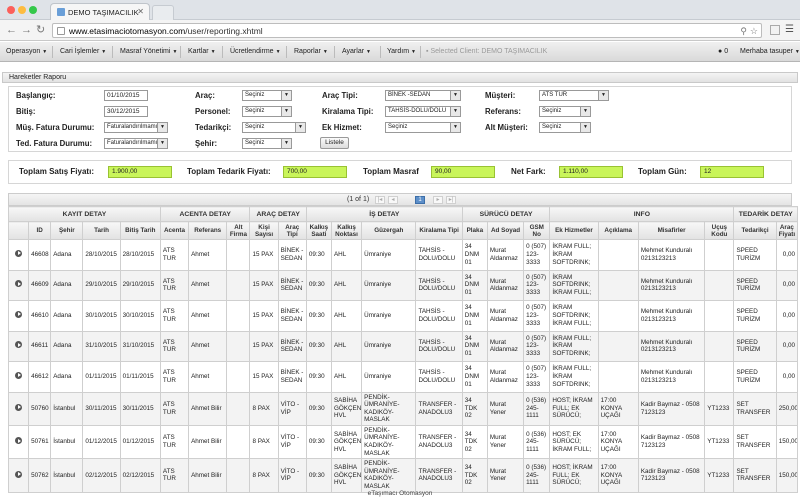 The height and width of the screenshot is (500, 800). What do you see at coordinates (474, 230) in the screenshot?
I see `column-header: Plaka` at bounding box center [474, 230].